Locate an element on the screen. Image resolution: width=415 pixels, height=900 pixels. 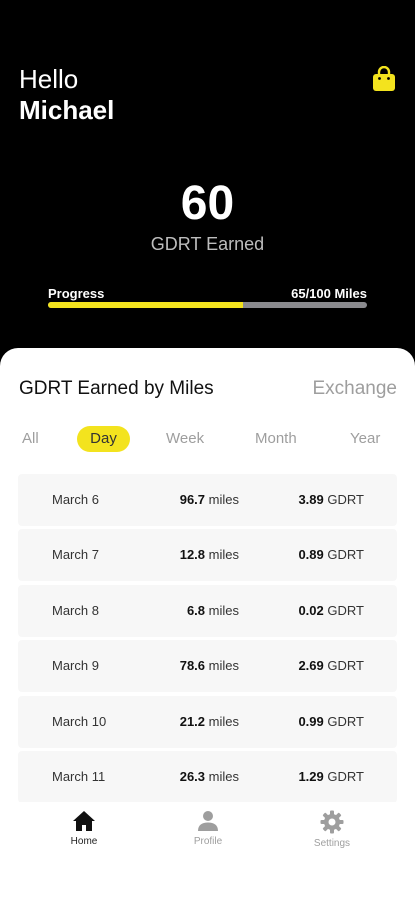
list-item: March 6 96.7 miles 3.89 GDRT is located at coordinates (207, 500).